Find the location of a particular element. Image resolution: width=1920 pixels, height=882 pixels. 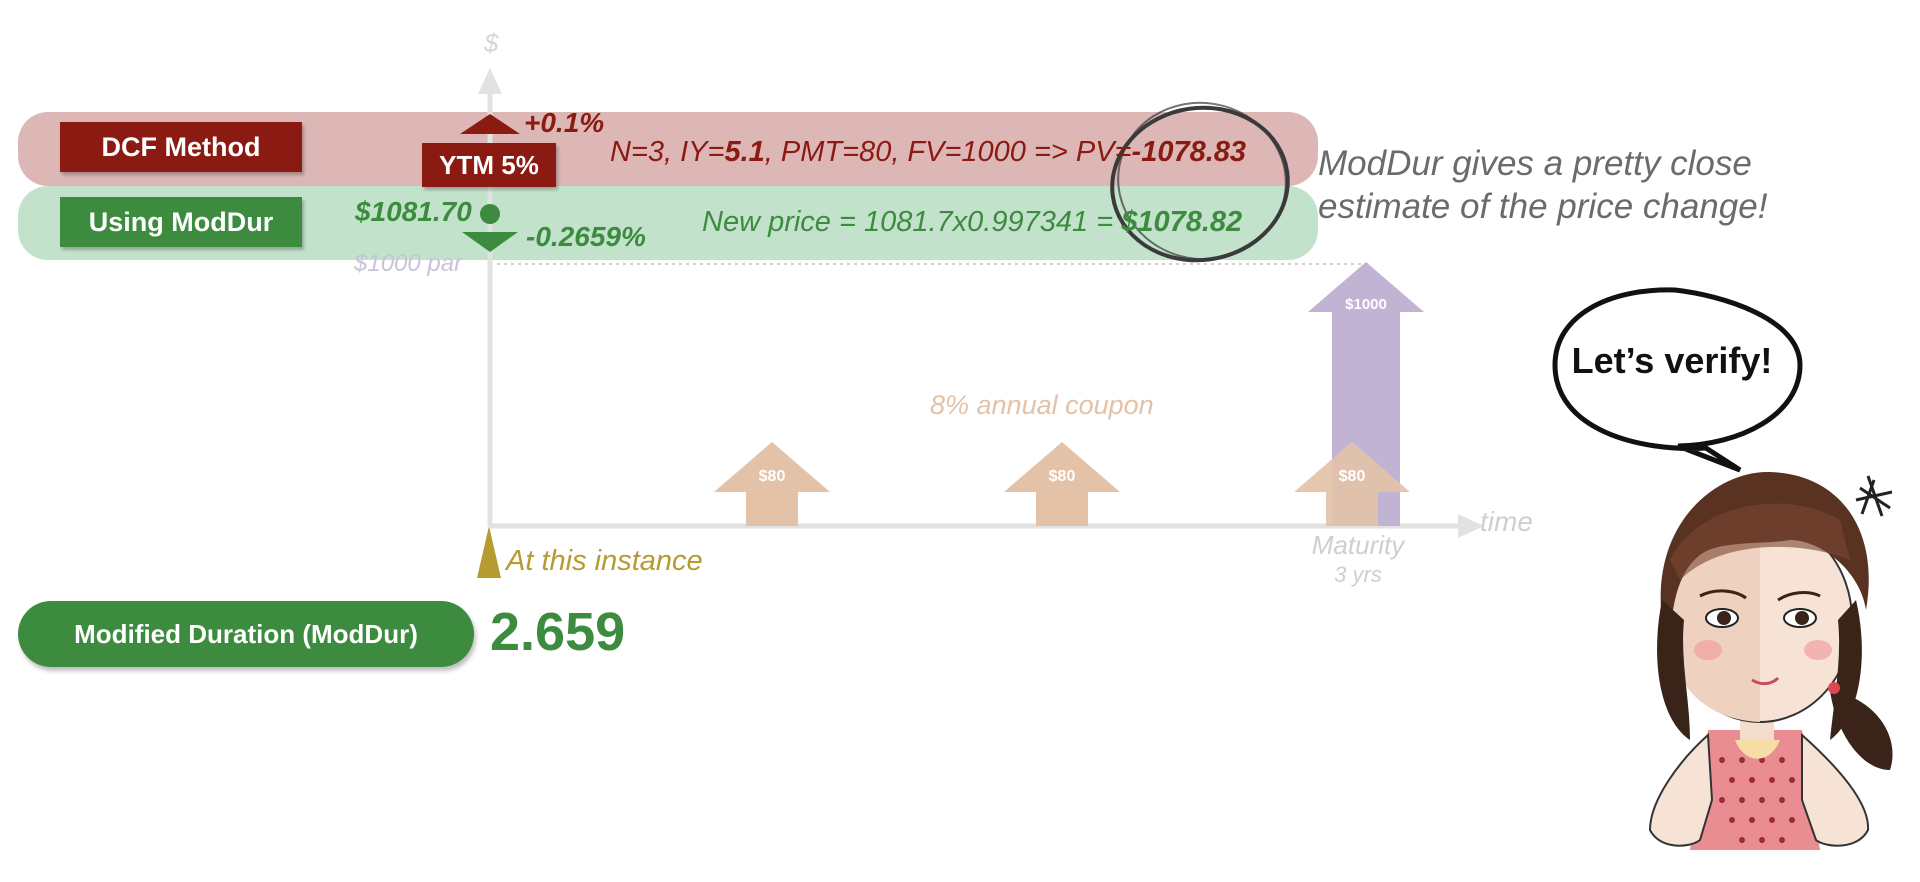

current-price-dot is located at coordinates (490, 214).